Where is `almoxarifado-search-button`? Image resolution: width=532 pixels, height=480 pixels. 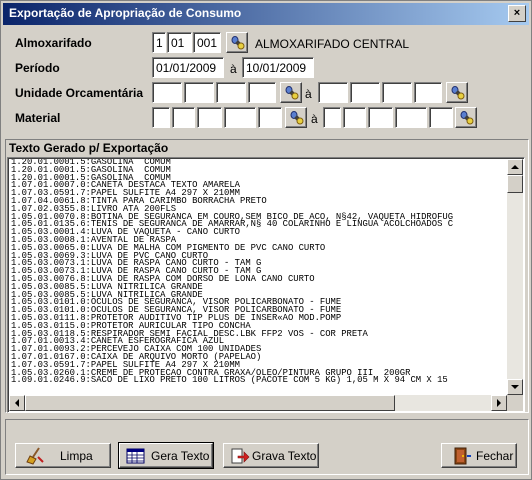
almoxarifado-search-button is located at coordinates (237, 42).